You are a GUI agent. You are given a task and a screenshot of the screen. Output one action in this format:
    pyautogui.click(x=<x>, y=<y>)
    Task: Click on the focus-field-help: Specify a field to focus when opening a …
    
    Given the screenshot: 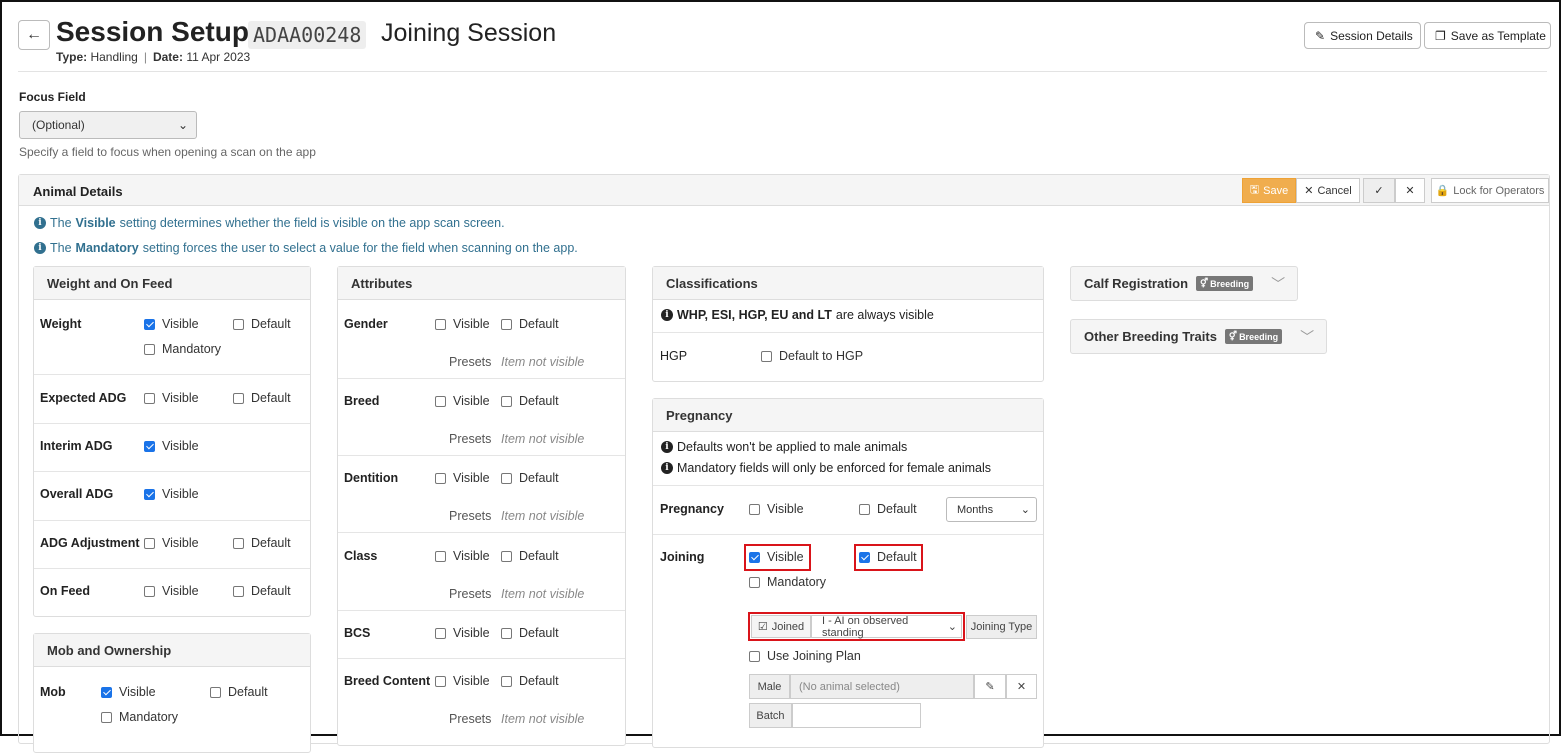 What is the action you would take?
    pyautogui.click(x=167, y=152)
    